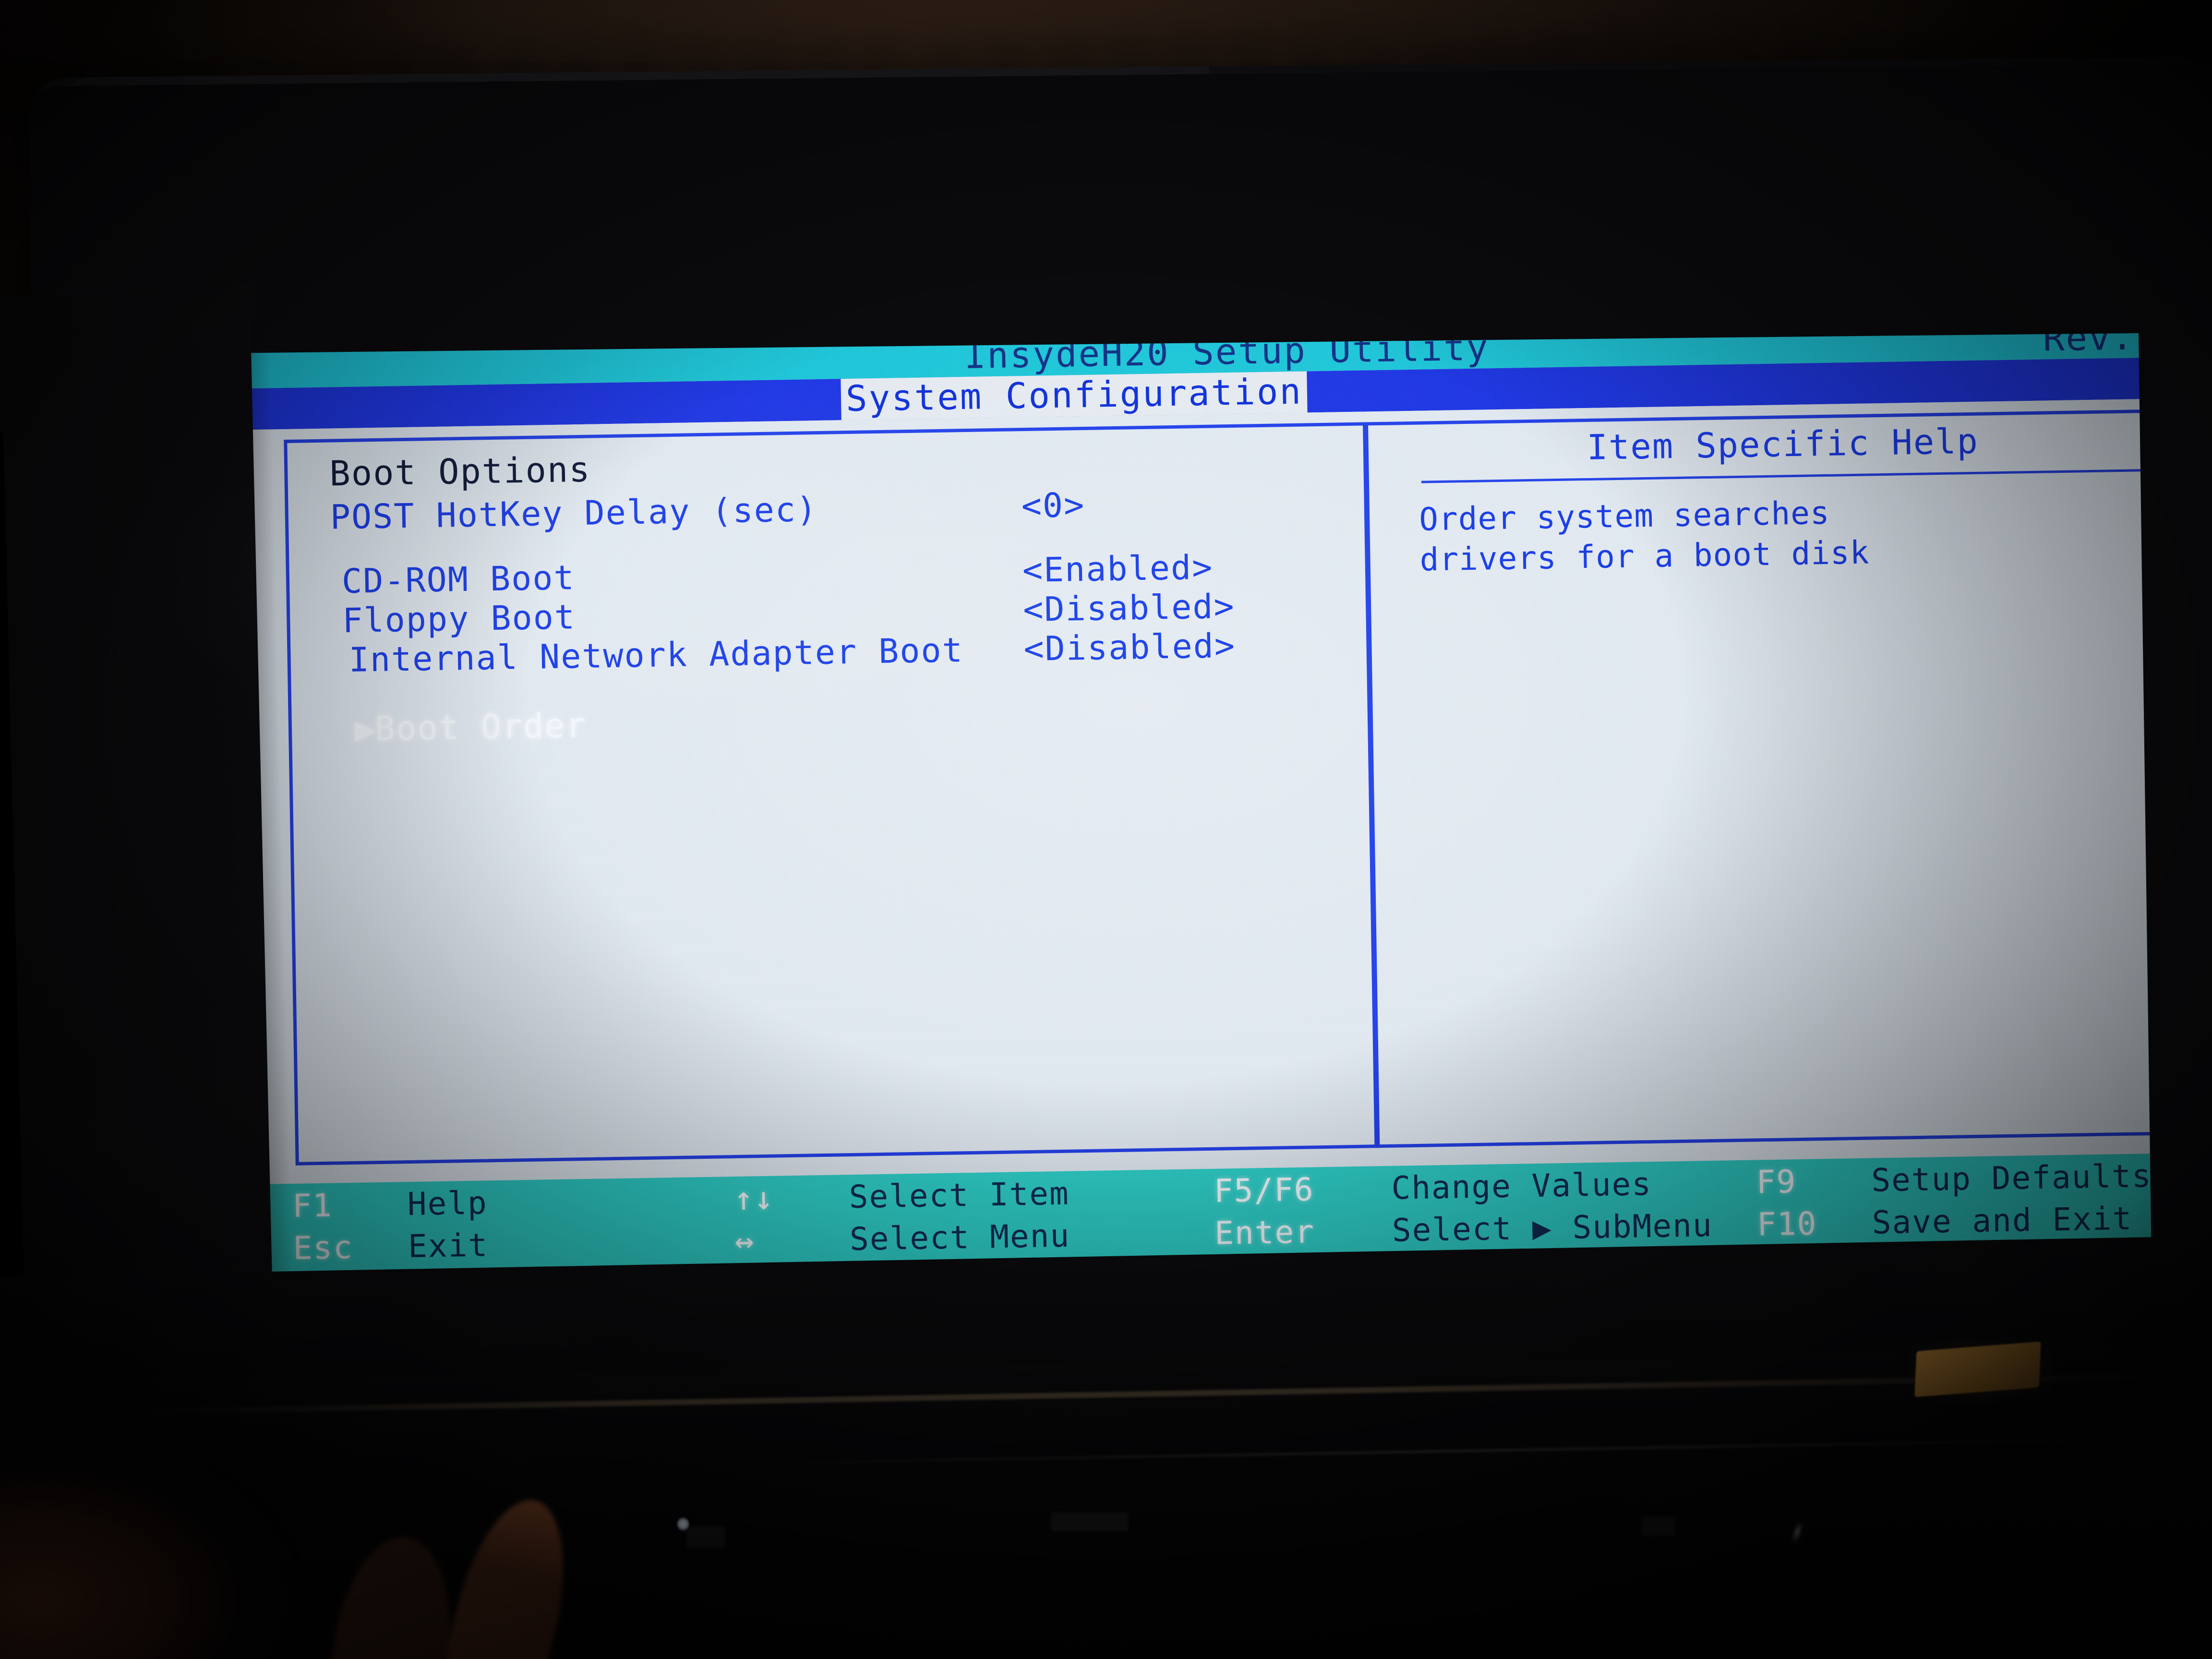 The width and height of the screenshot is (2212, 1659). I want to click on key-description: Select Menu, so click(959, 1237).